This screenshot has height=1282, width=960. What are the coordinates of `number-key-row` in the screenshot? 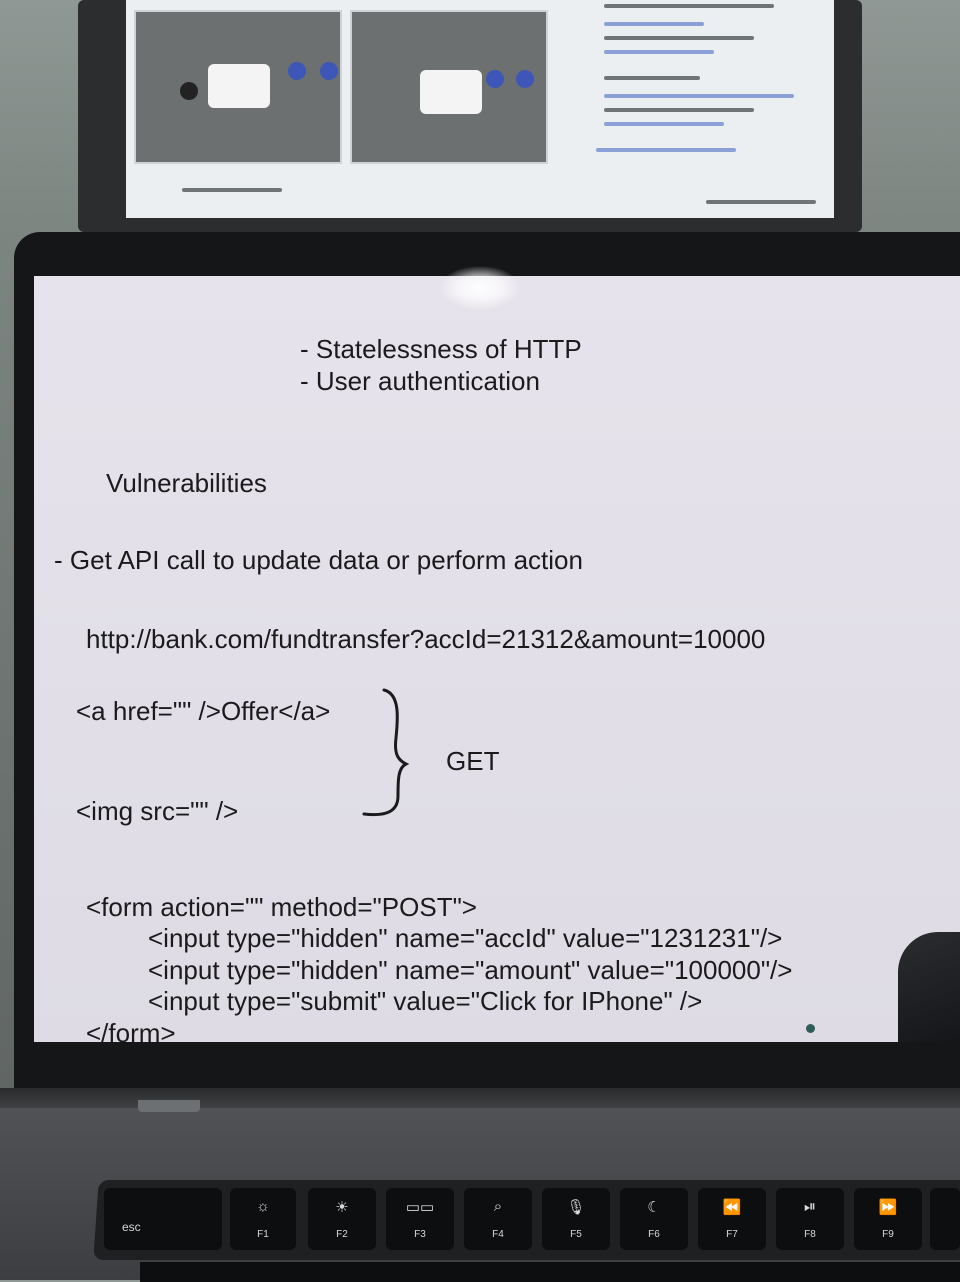 It's located at (550, 1272).